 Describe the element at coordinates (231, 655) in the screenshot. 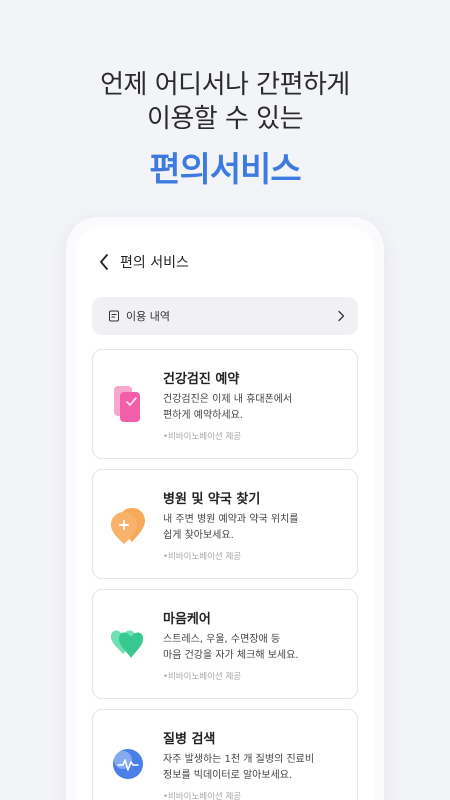

I see `card-description-line: 마음 건강을 자가 체크해 보세요.` at that location.